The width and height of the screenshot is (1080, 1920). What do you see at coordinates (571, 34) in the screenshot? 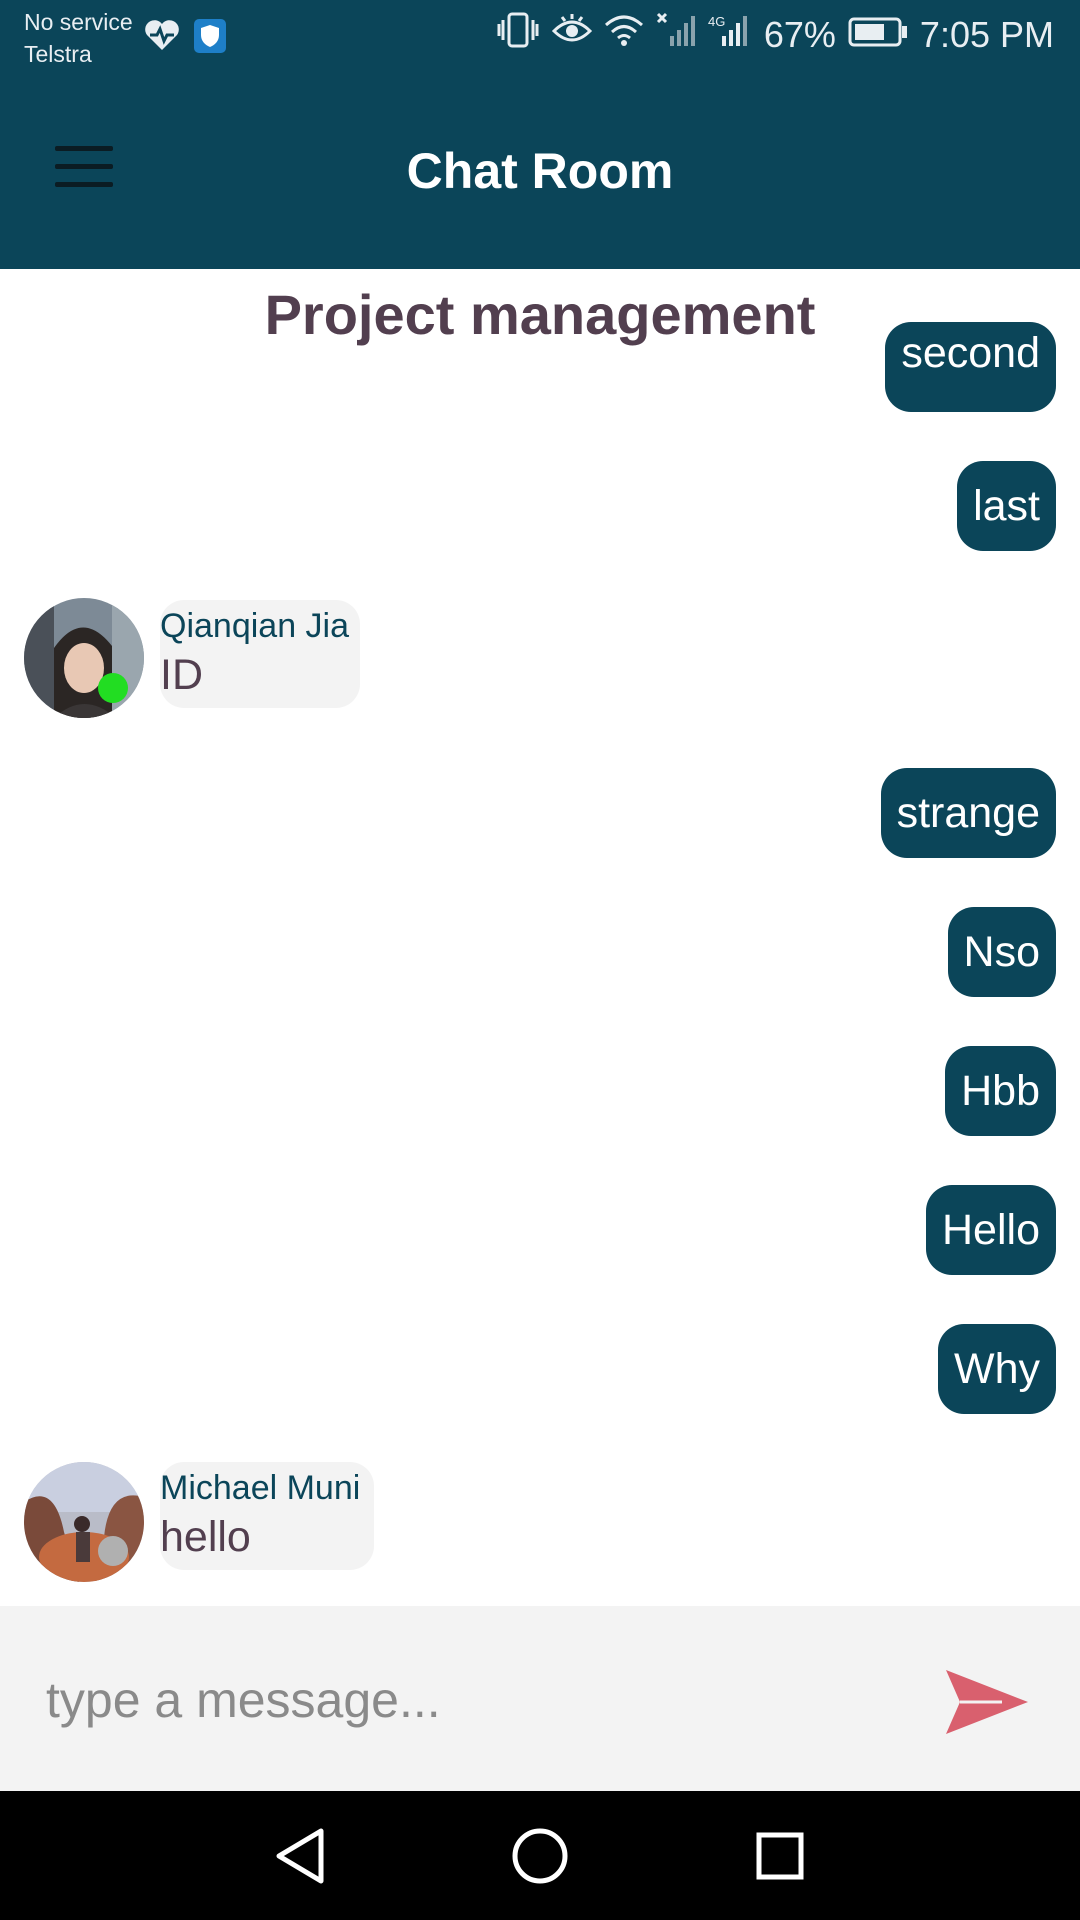
I see `eye-icon` at bounding box center [571, 34].